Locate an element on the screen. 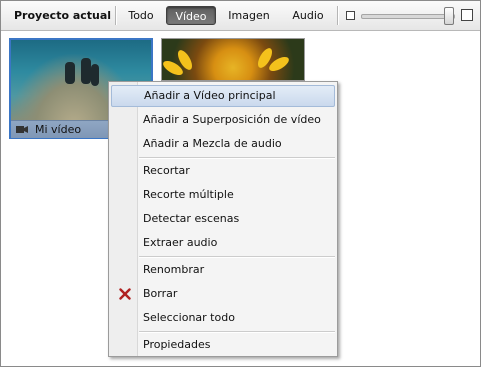  clip-image is located at coordinates (233, 59).